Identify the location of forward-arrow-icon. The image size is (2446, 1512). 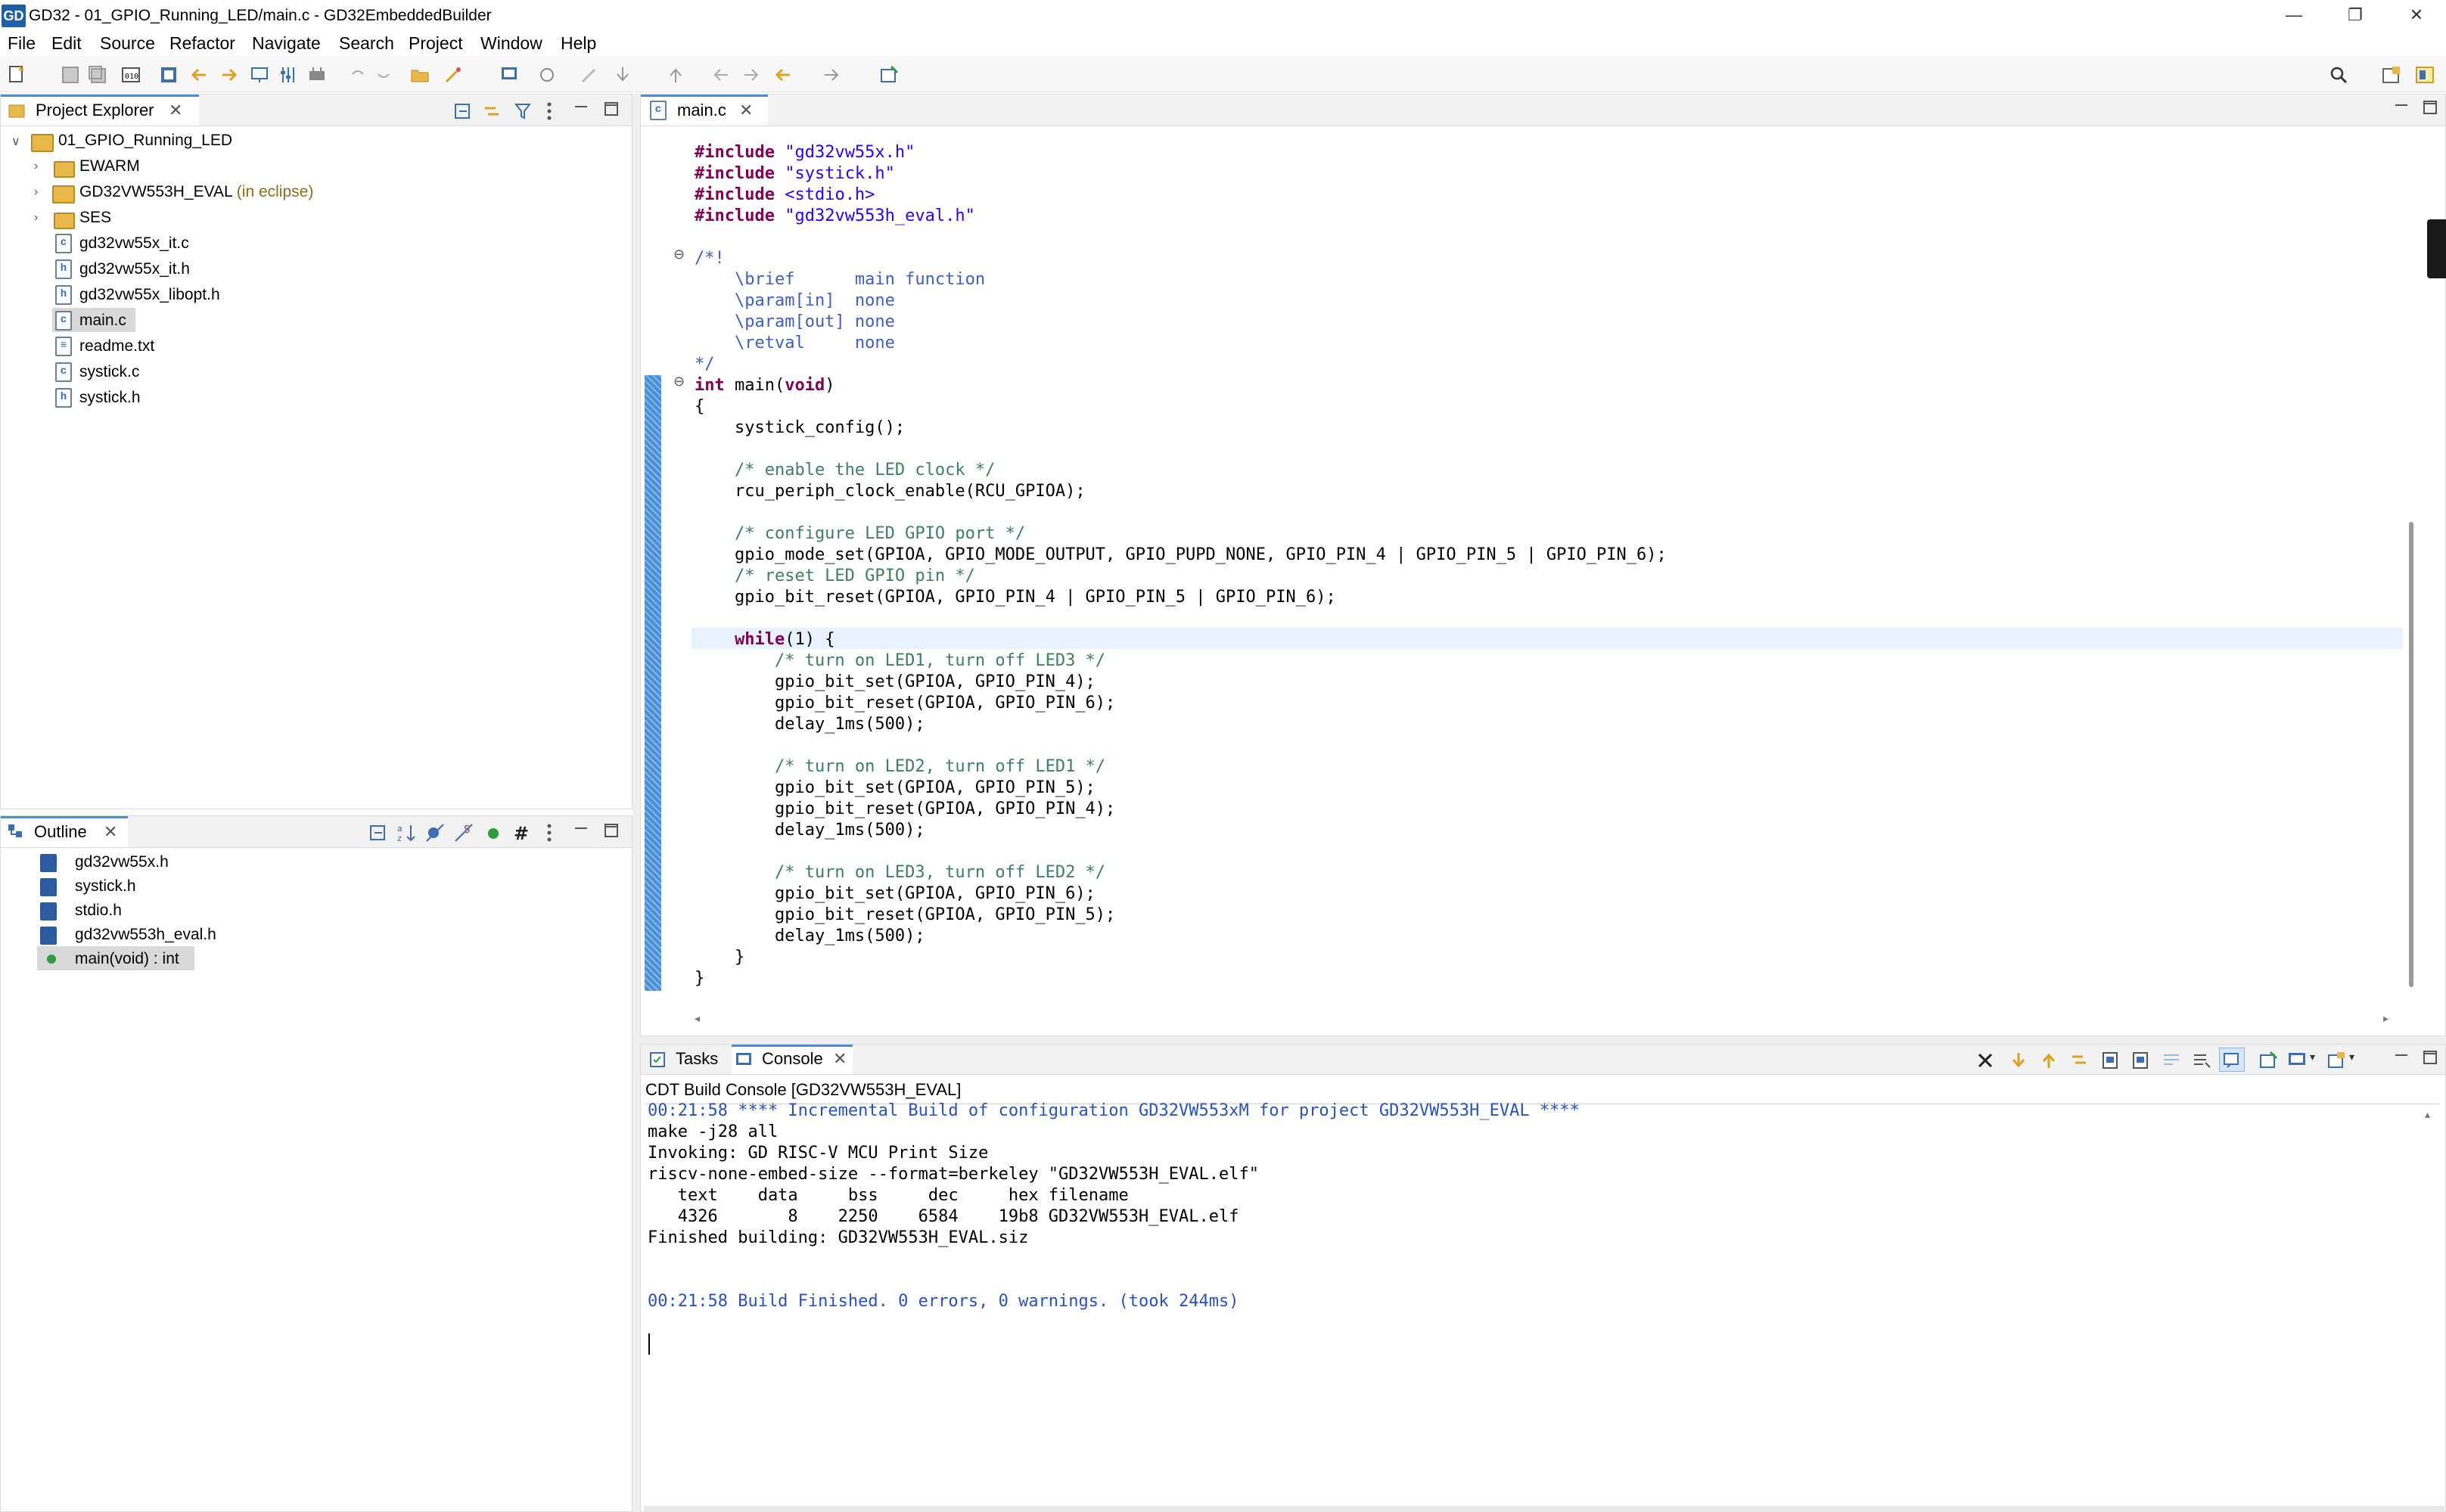
(229, 75).